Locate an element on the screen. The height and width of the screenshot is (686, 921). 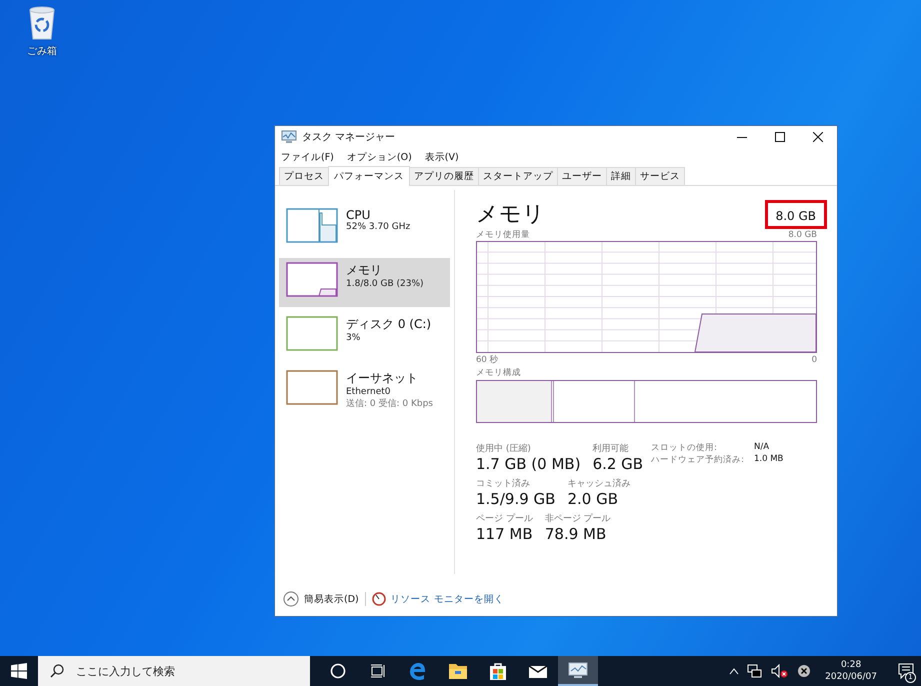
search-icon is located at coordinates (57, 671).